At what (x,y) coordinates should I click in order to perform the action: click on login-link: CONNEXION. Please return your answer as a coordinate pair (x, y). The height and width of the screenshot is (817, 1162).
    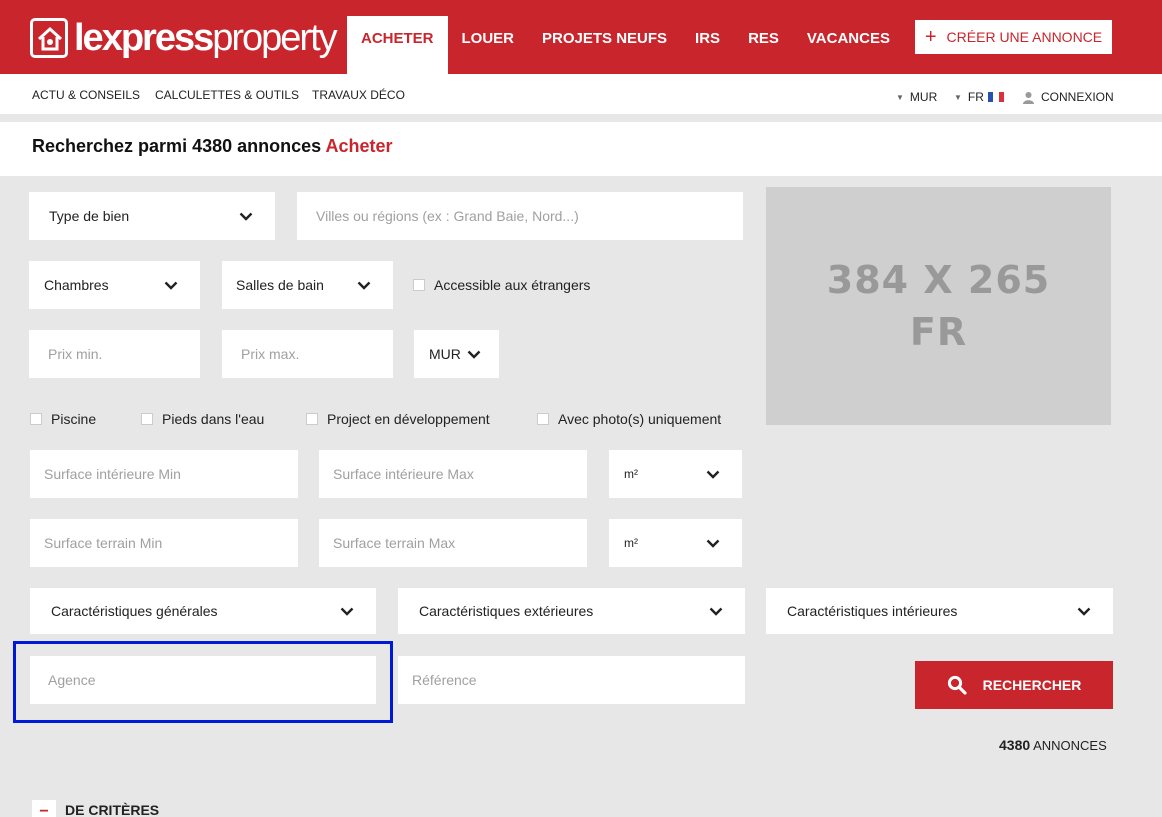
    Looking at the image, I should click on (1068, 97).